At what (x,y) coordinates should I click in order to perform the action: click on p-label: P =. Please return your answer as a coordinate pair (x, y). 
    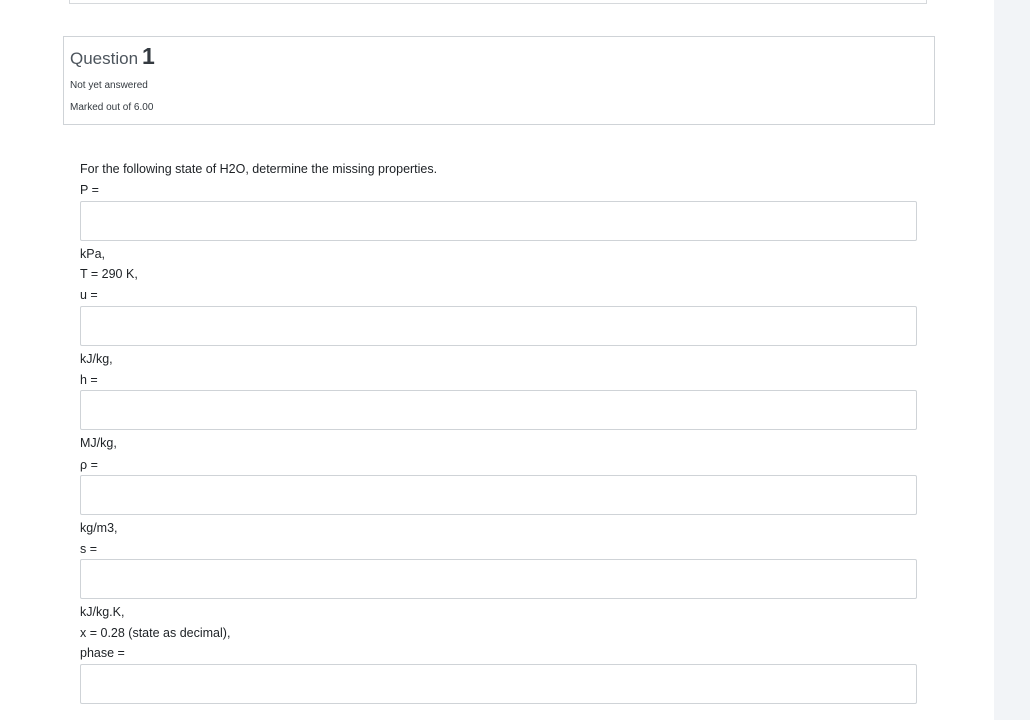
    Looking at the image, I should click on (89, 190).